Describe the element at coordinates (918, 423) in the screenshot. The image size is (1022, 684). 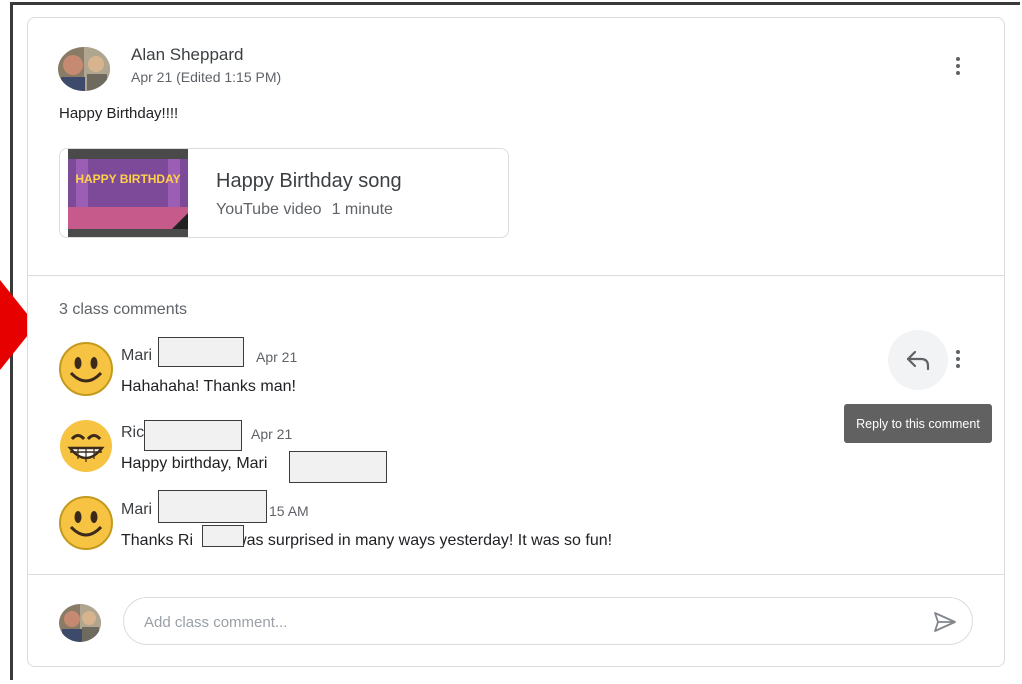
I see `reply-tooltip: Reply to this comment` at that location.